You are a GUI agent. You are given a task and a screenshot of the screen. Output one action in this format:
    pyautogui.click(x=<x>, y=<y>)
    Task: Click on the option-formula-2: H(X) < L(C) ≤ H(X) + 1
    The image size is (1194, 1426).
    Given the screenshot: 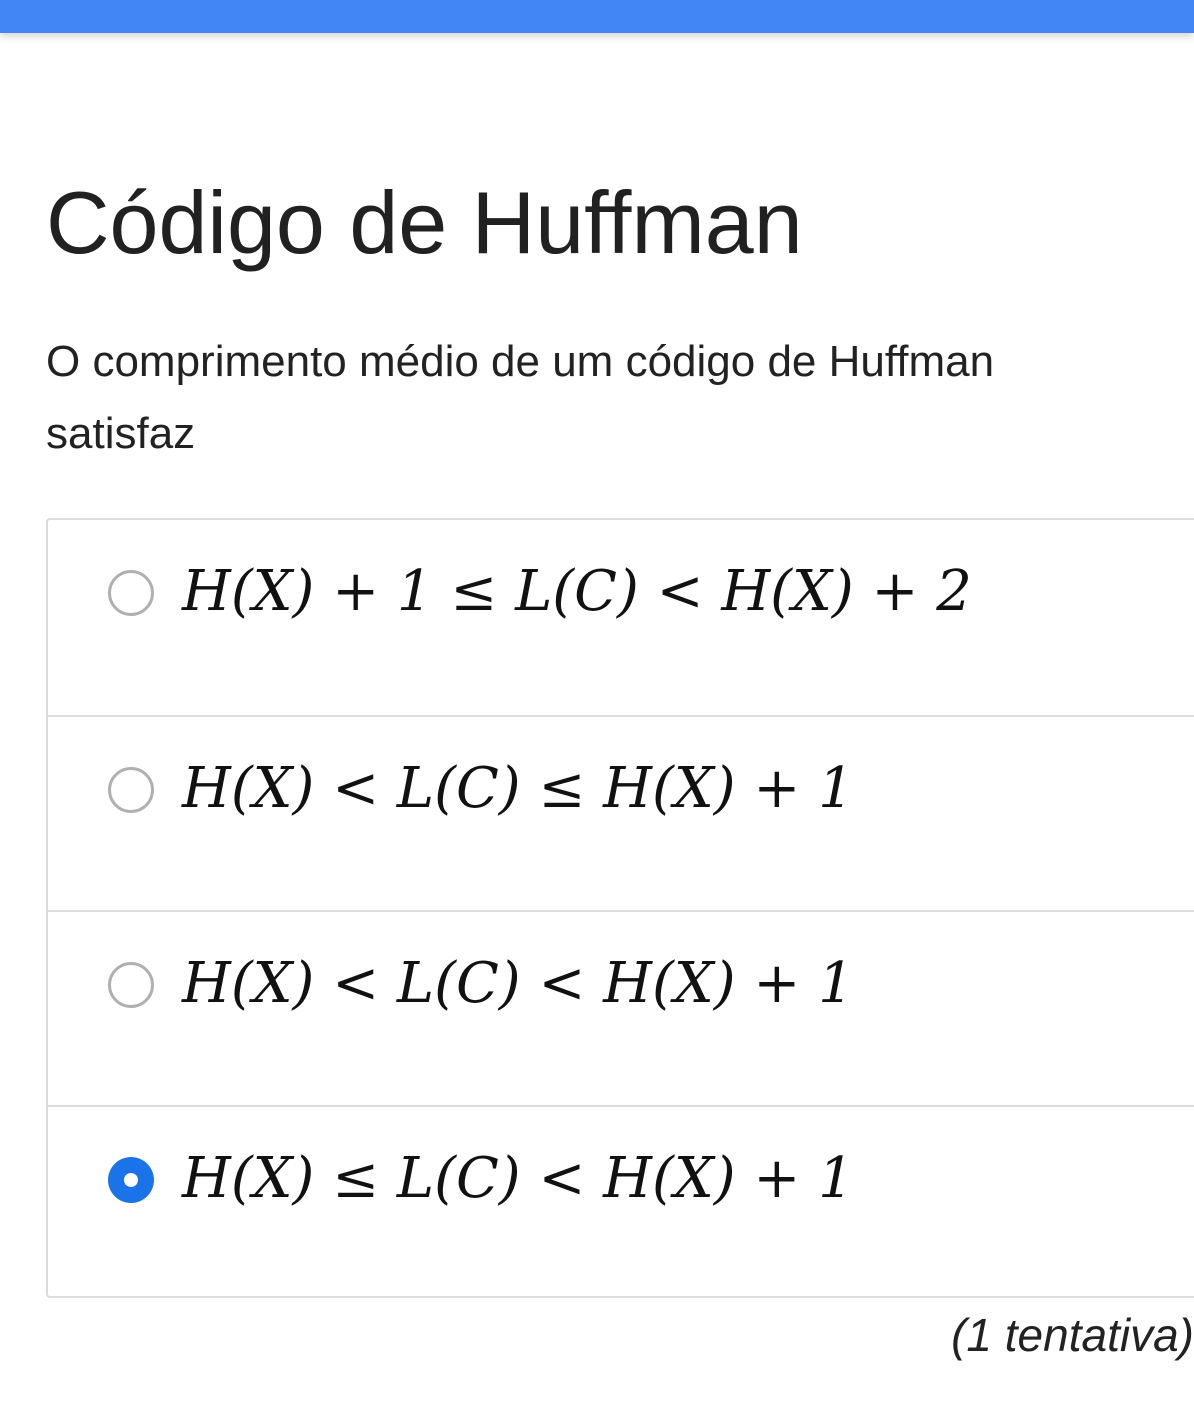 What is the action you would take?
    pyautogui.click(x=518, y=788)
    